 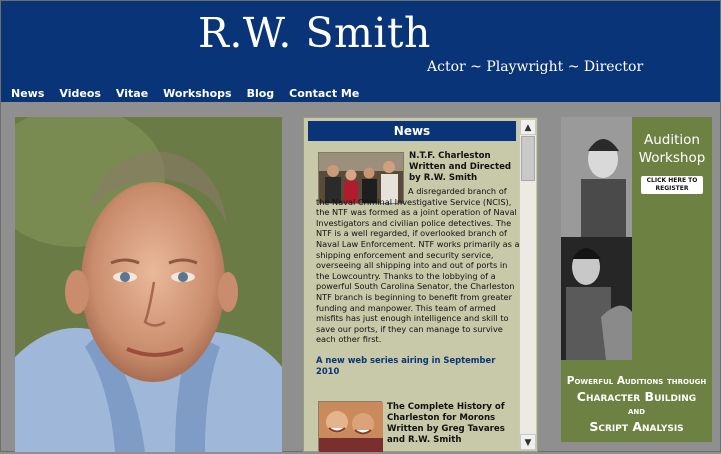 What do you see at coordinates (27, 93) in the screenshot?
I see `nav-item-news: News` at bounding box center [27, 93].